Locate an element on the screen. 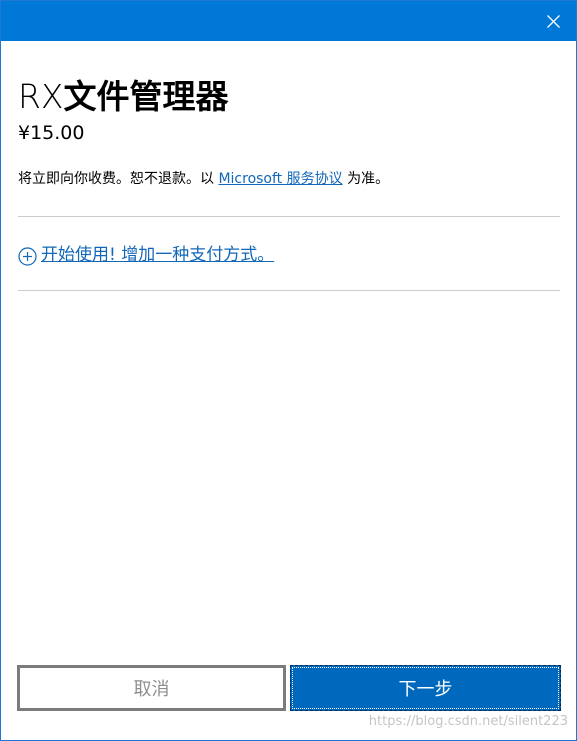 This screenshot has width=577, height=741. product-price: ¥15.00 is located at coordinates (51, 133).